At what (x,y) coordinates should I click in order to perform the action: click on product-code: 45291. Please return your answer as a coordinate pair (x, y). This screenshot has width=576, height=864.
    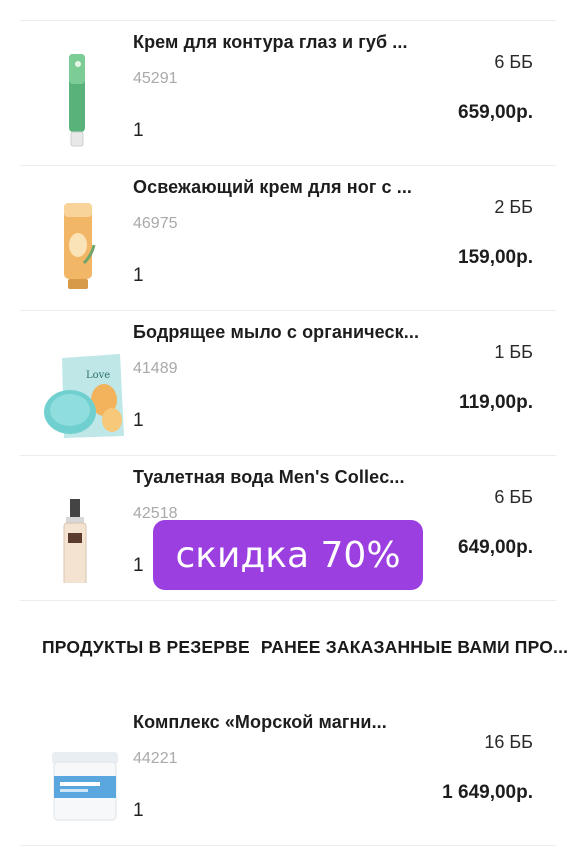
    Looking at the image, I should click on (155, 78).